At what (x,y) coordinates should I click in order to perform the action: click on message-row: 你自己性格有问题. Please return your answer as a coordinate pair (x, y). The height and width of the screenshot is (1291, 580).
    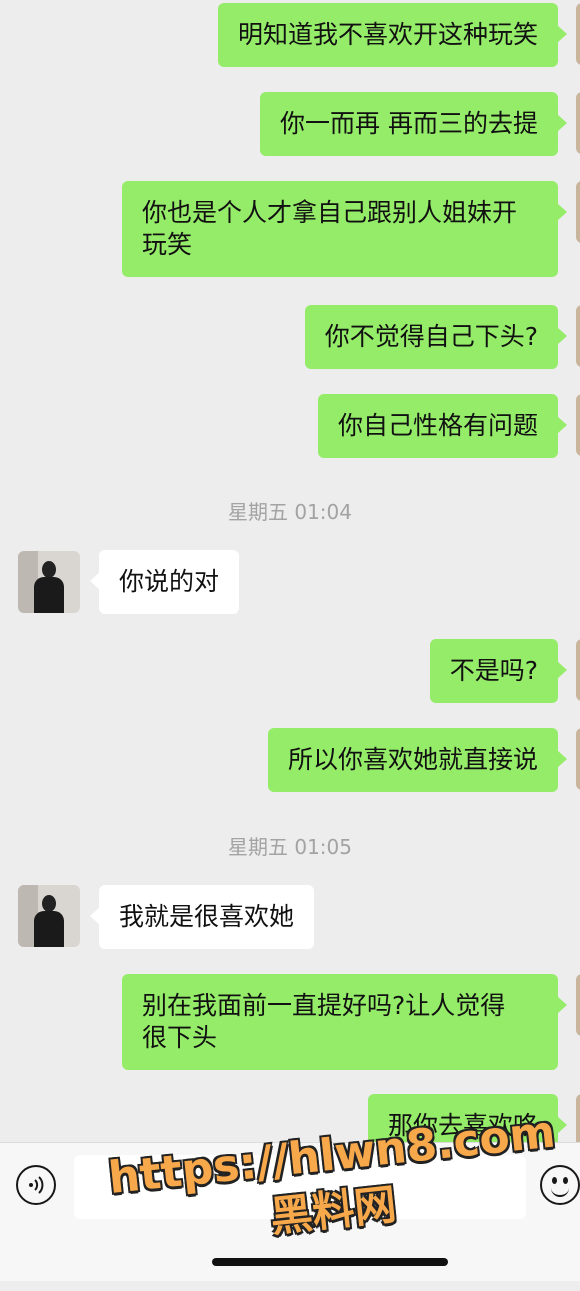
    Looking at the image, I should click on (290, 426).